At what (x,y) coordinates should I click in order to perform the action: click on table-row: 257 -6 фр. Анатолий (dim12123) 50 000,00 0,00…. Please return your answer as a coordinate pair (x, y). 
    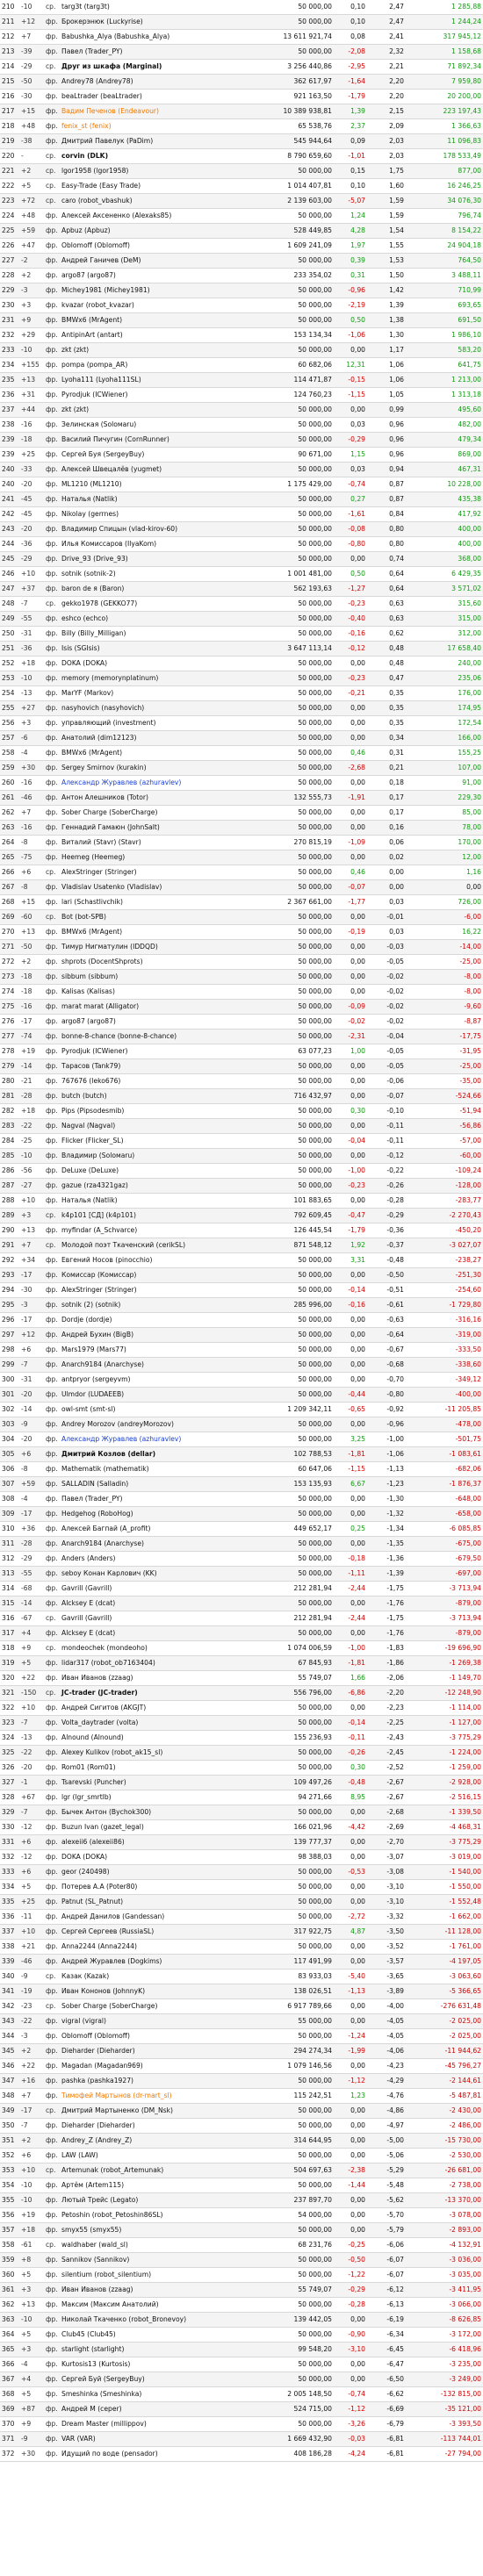
    Looking at the image, I should click on (241, 738).